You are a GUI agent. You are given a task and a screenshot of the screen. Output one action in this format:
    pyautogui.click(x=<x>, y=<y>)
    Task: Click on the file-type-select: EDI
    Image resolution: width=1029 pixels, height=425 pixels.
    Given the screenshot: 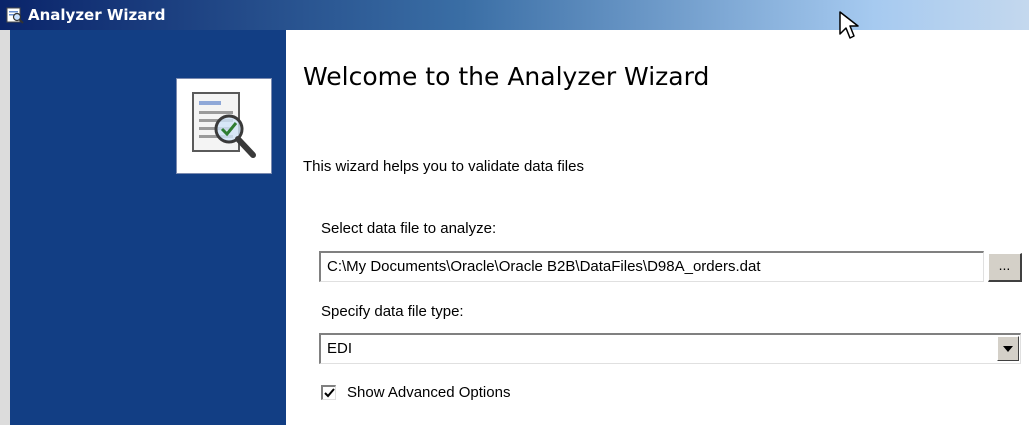 What is the action you would take?
    pyautogui.click(x=670, y=348)
    